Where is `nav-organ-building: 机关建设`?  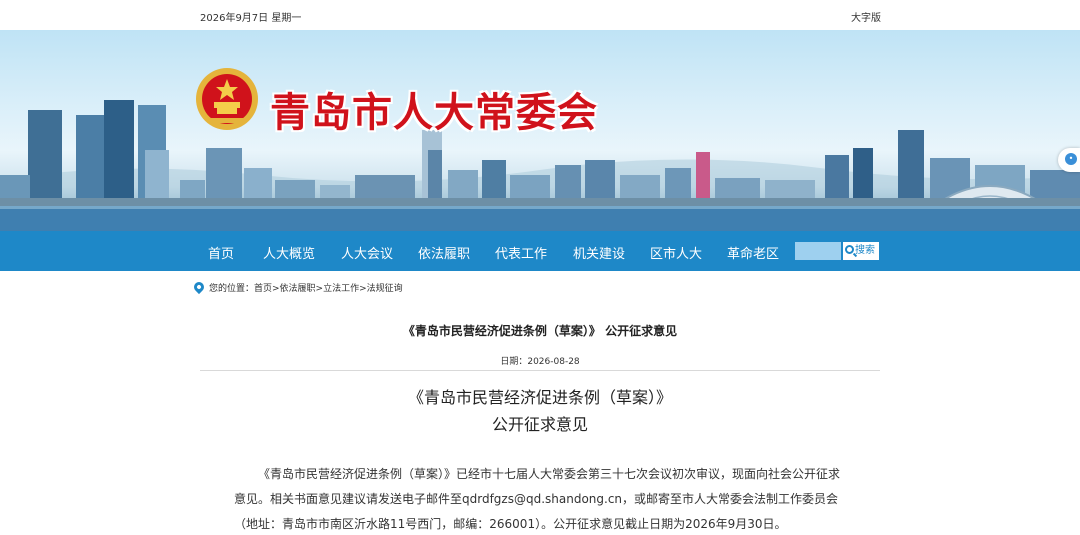
nav-organ-building: 机关建设 is located at coordinates (599, 252).